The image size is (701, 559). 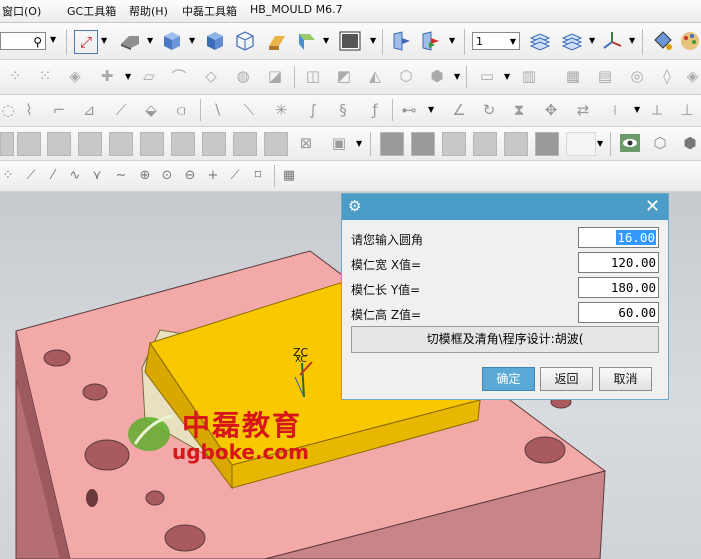 I want to click on transform-button: ⇄, so click(x=583, y=110).